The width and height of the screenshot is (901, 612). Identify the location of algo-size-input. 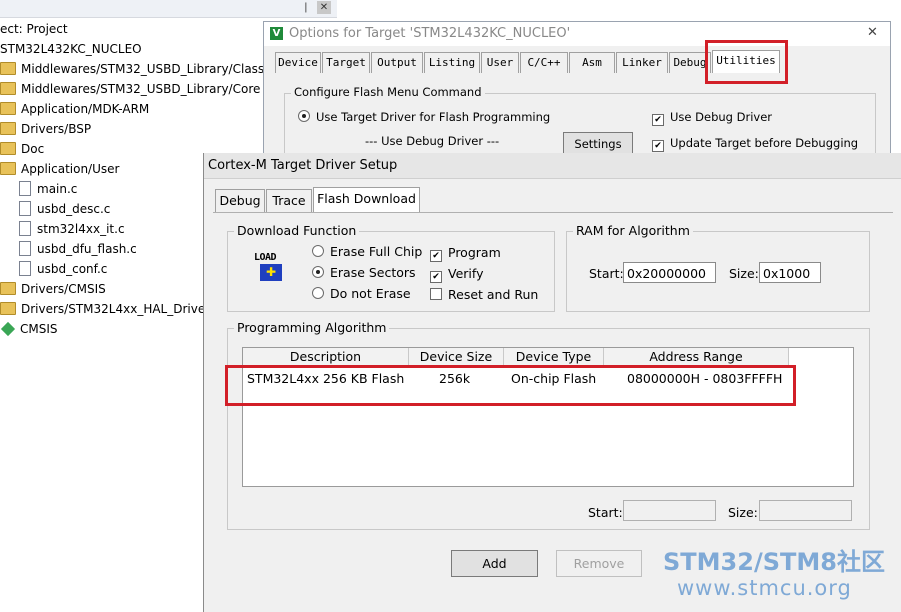
(805, 510).